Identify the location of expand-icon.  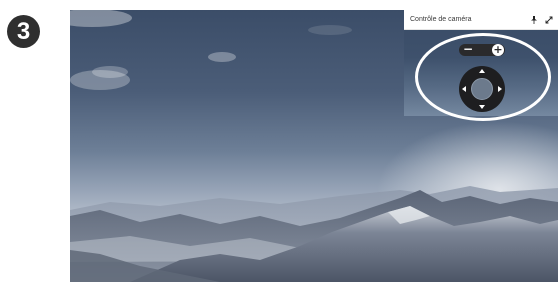
(549, 20).